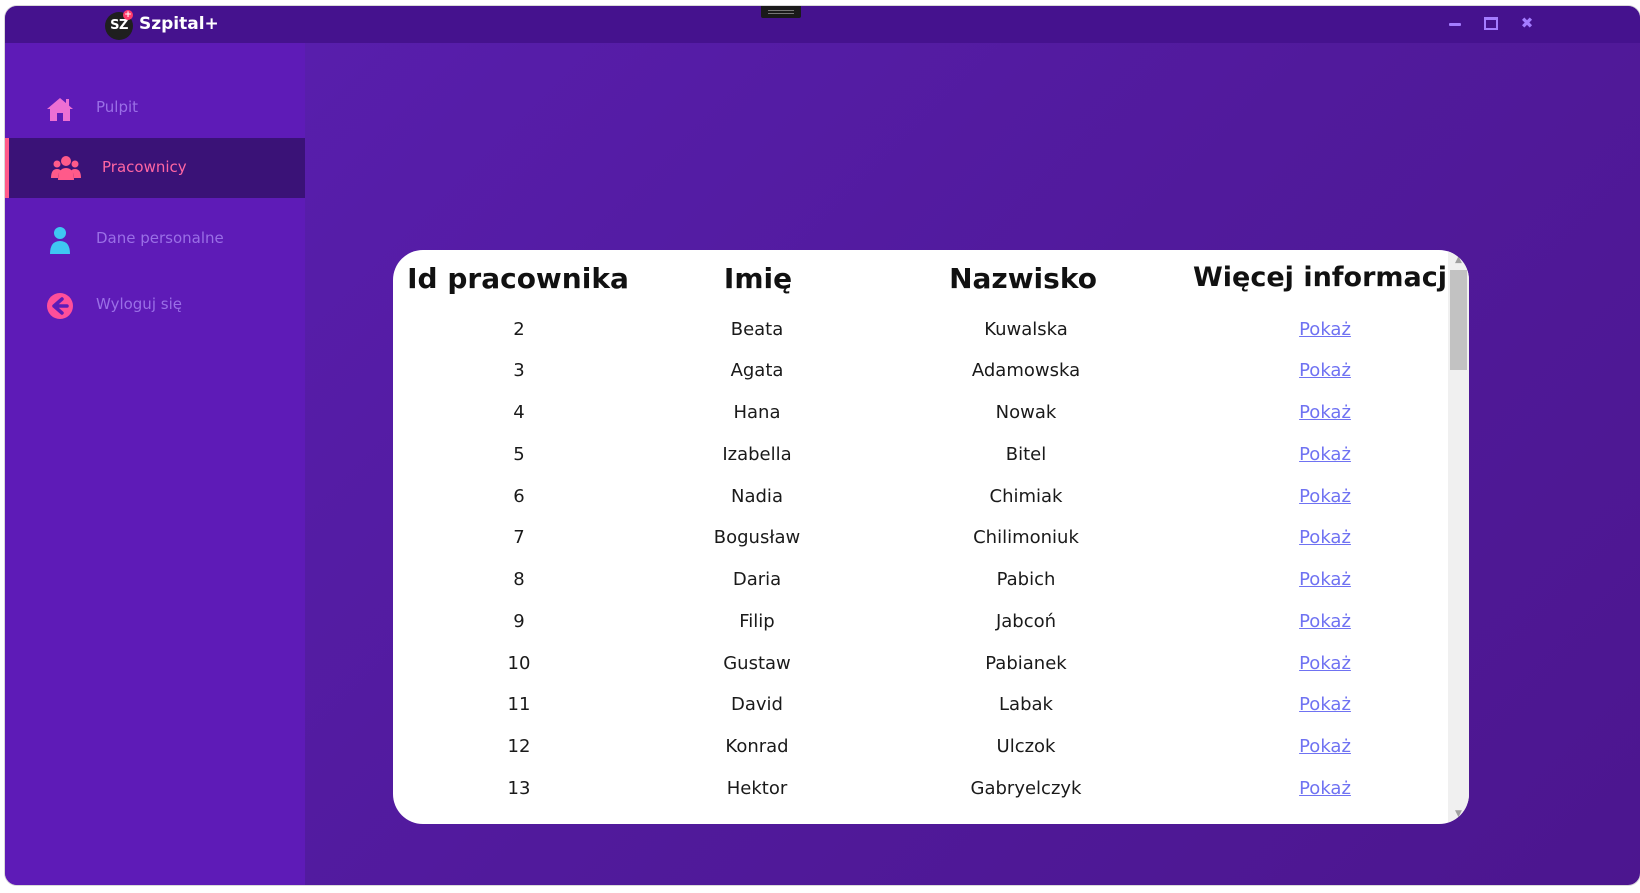 The width and height of the screenshot is (1640, 893). What do you see at coordinates (757, 621) in the screenshot?
I see `cell-name: Filip` at bounding box center [757, 621].